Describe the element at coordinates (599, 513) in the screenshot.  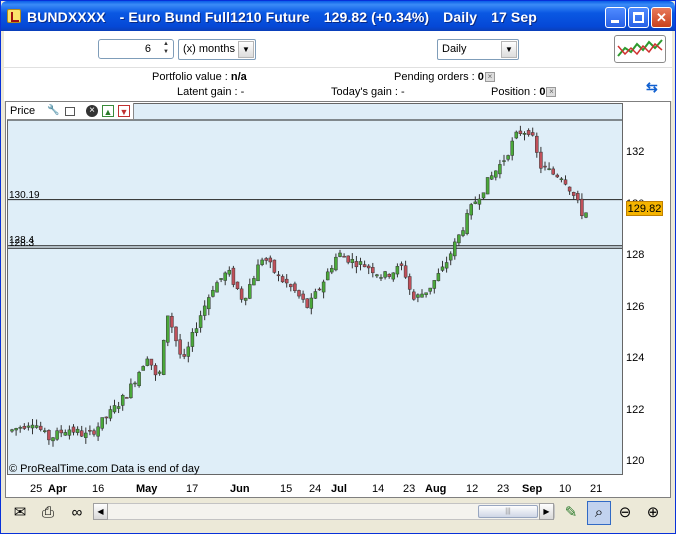
I see `zoom-area-icon: ⌕` at that location.